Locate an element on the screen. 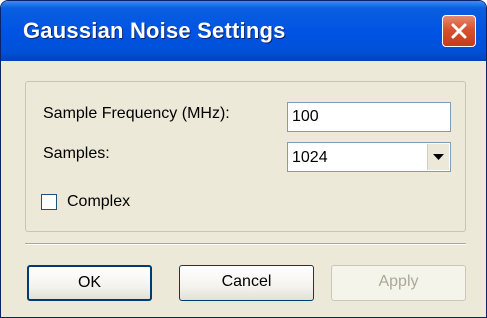  sample-frequency-label: Sample Frequency (MHz): is located at coordinates (136, 113).